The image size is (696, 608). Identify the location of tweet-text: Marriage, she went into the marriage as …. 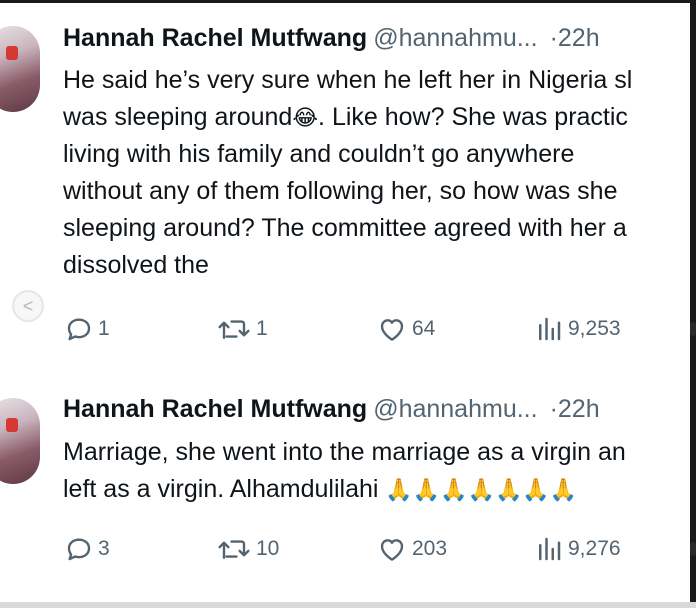
(379, 471).